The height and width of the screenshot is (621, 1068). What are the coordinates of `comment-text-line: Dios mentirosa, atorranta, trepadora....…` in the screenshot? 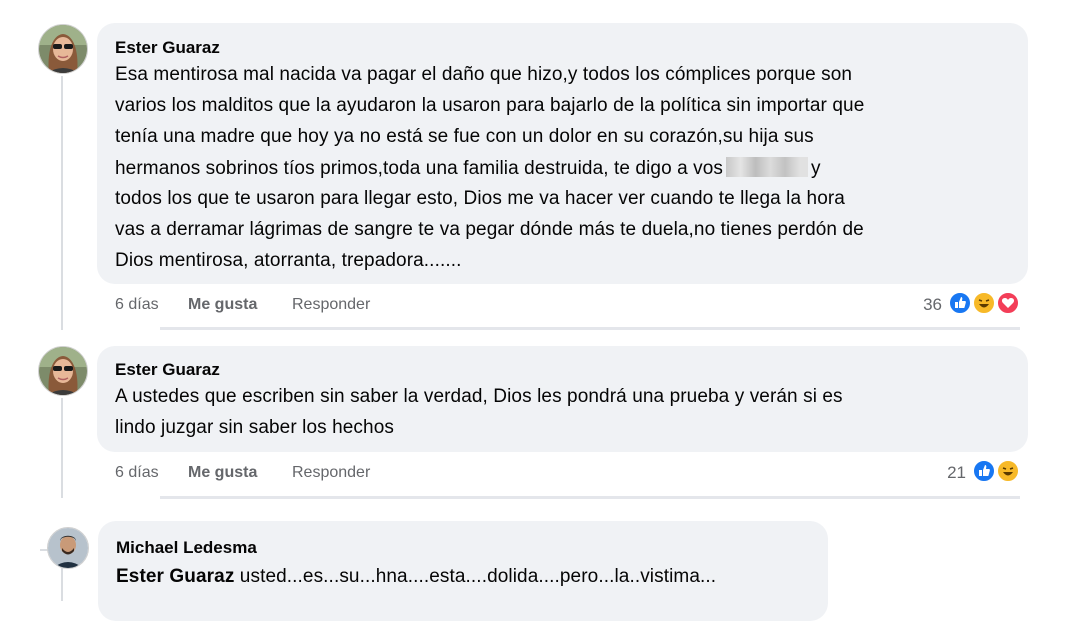 It's located at (288, 260).